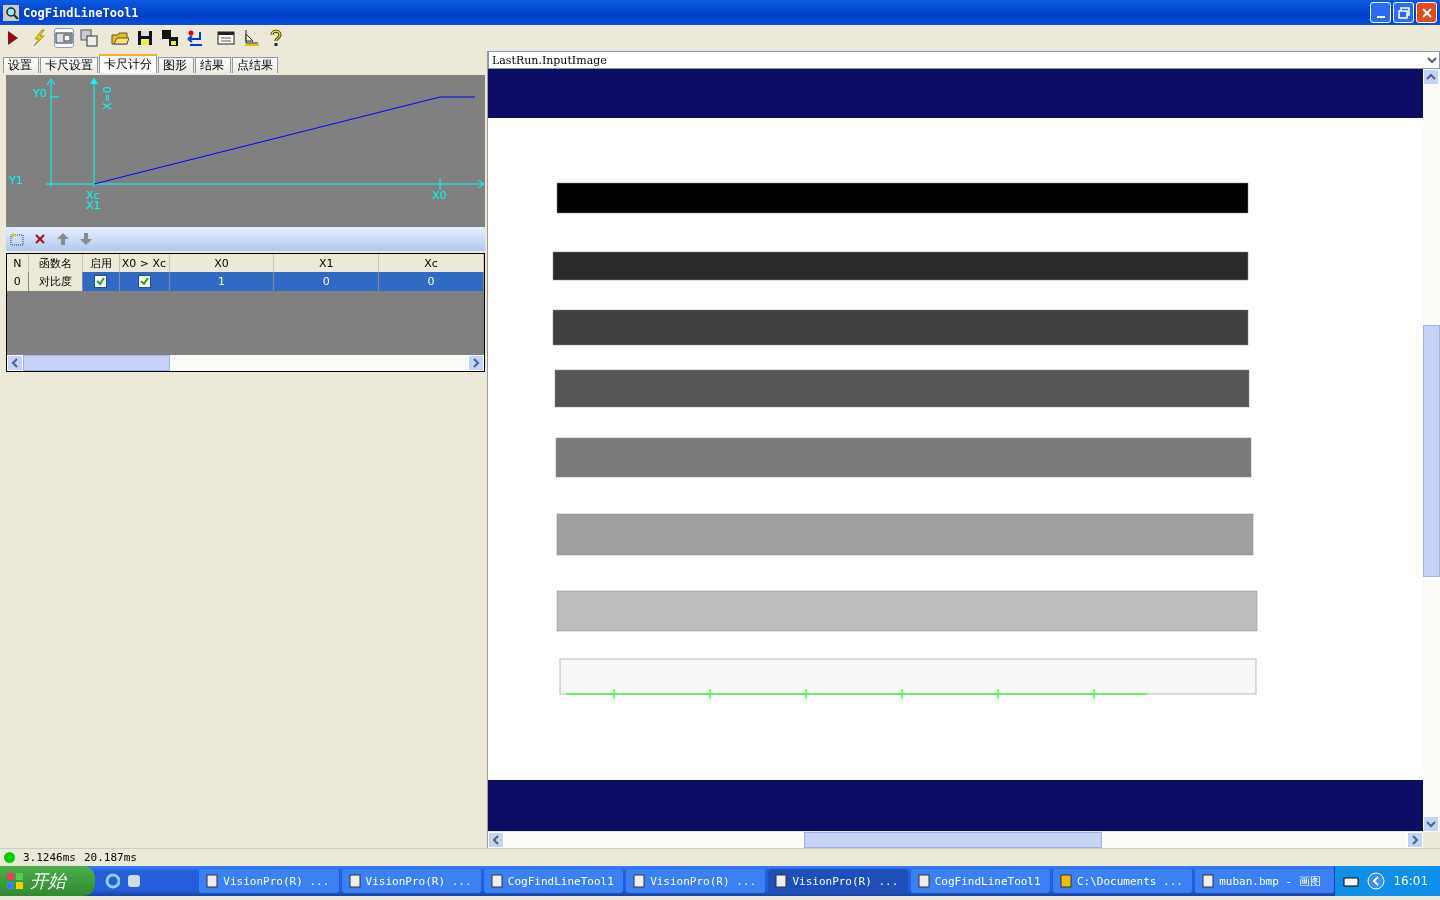  I want to click on tab: 卡尺计分, so click(128, 63).